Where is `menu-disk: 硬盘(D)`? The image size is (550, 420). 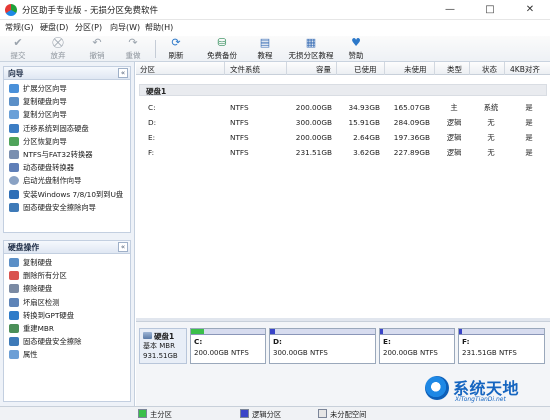 menu-disk: 硬盘(D) is located at coordinates (54, 27).